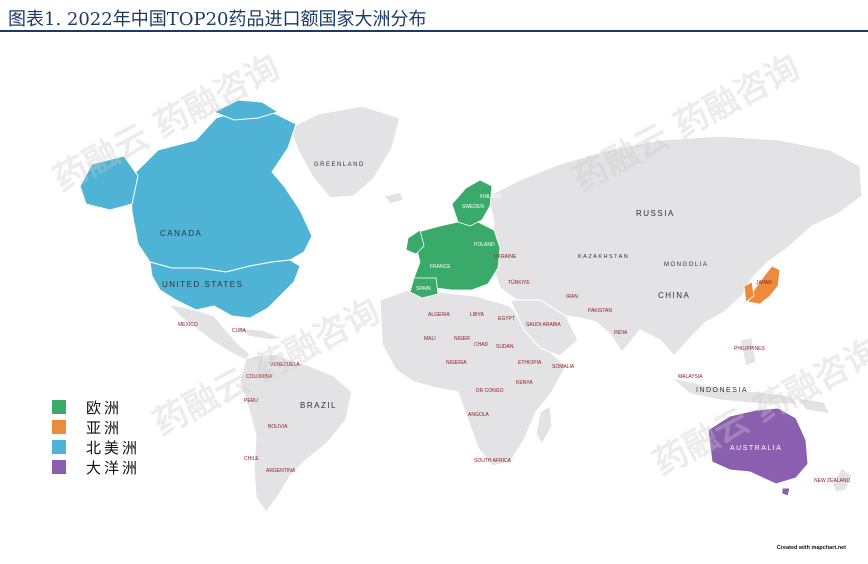 The image size is (868, 564). Describe the element at coordinates (506, 319) in the screenshot. I see `label-egypt: EGYPT` at that location.